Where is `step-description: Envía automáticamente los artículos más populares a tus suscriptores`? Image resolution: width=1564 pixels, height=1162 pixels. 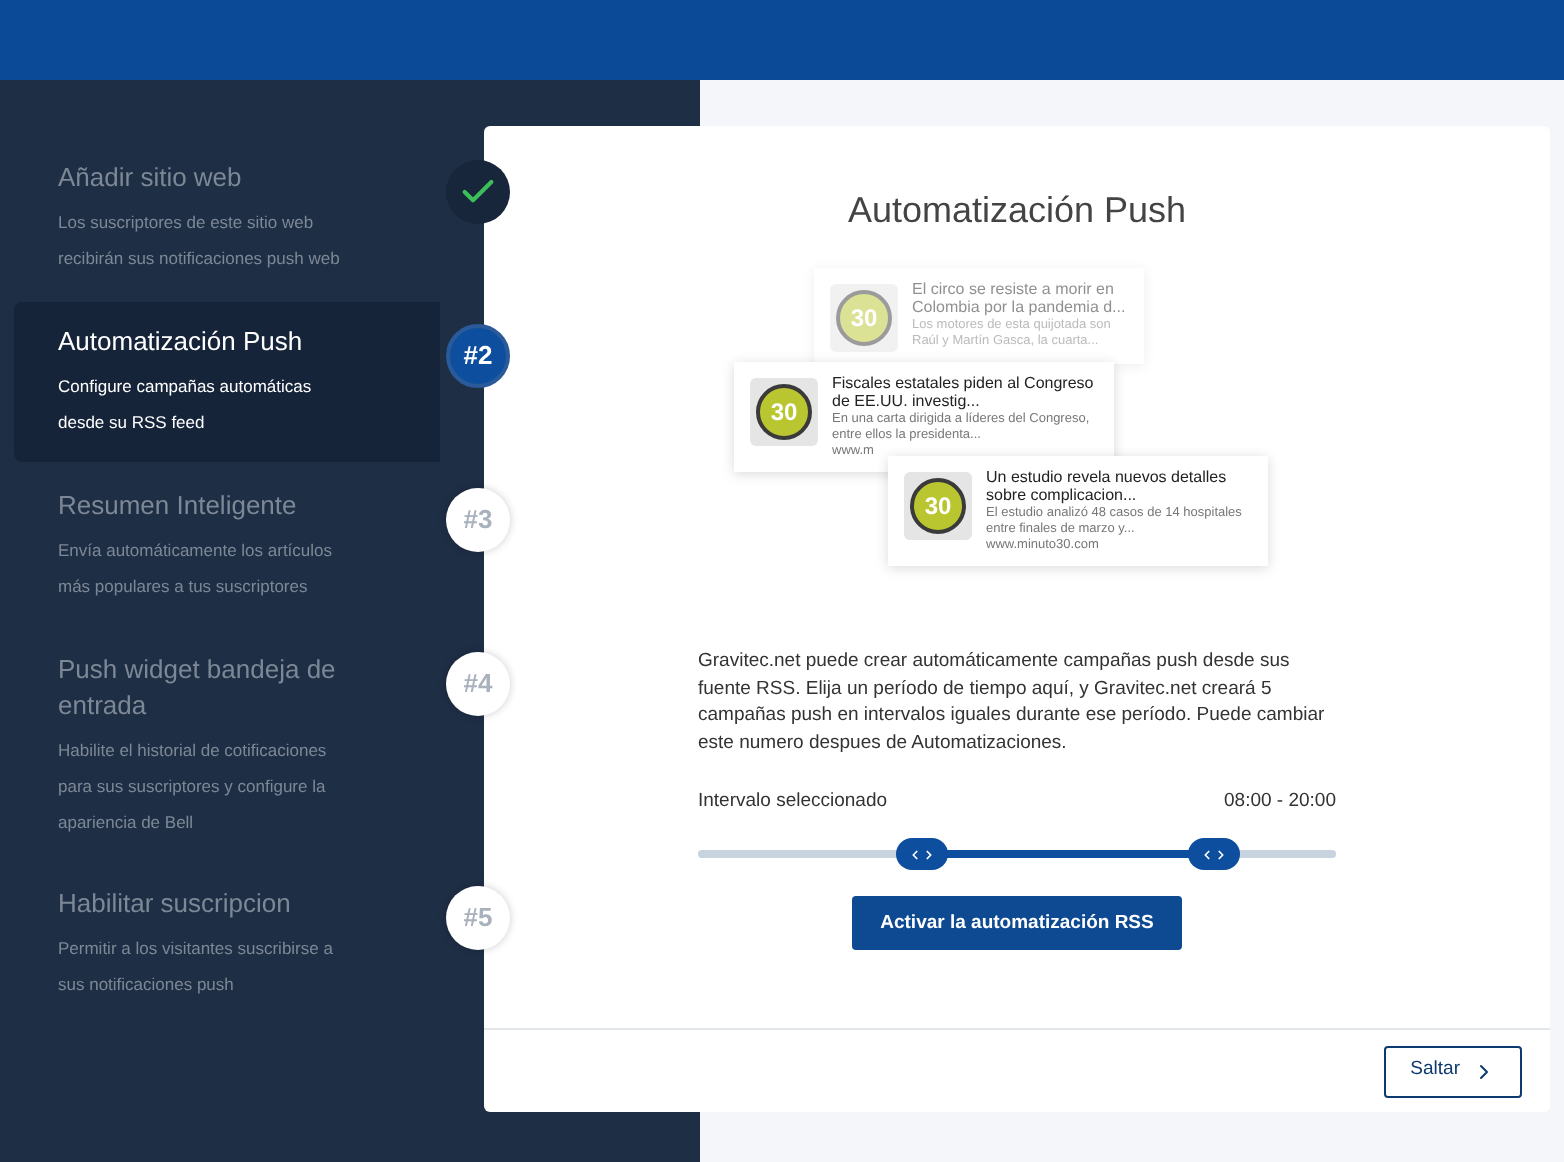
step-description: Envía automáticamente los artículos más populares a tus suscriptores is located at coordinates (196, 569).